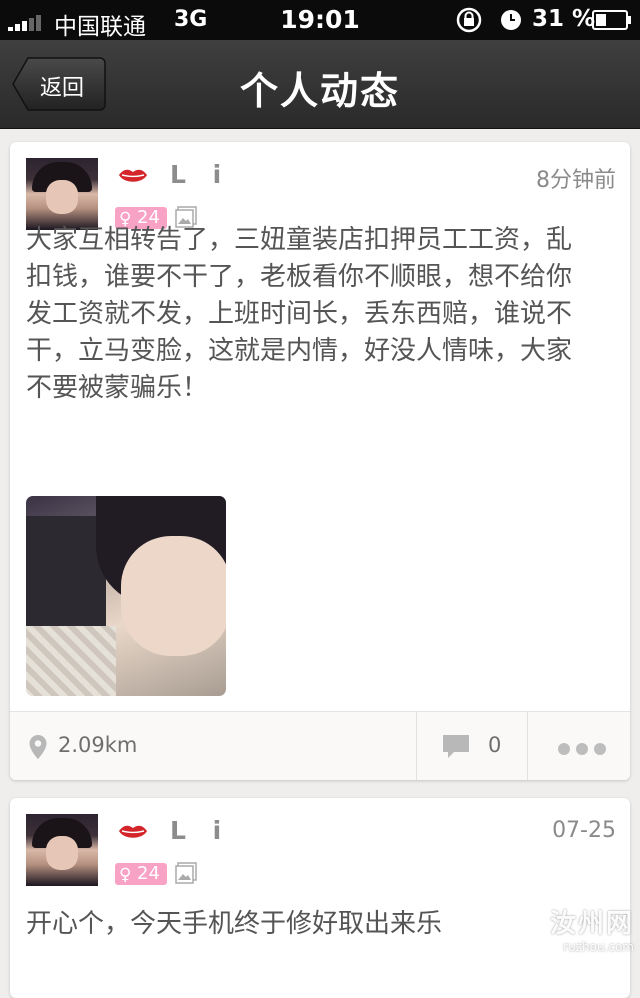  Describe the element at coordinates (98, 745) in the screenshot. I see `distance-label: 2.09km` at that location.